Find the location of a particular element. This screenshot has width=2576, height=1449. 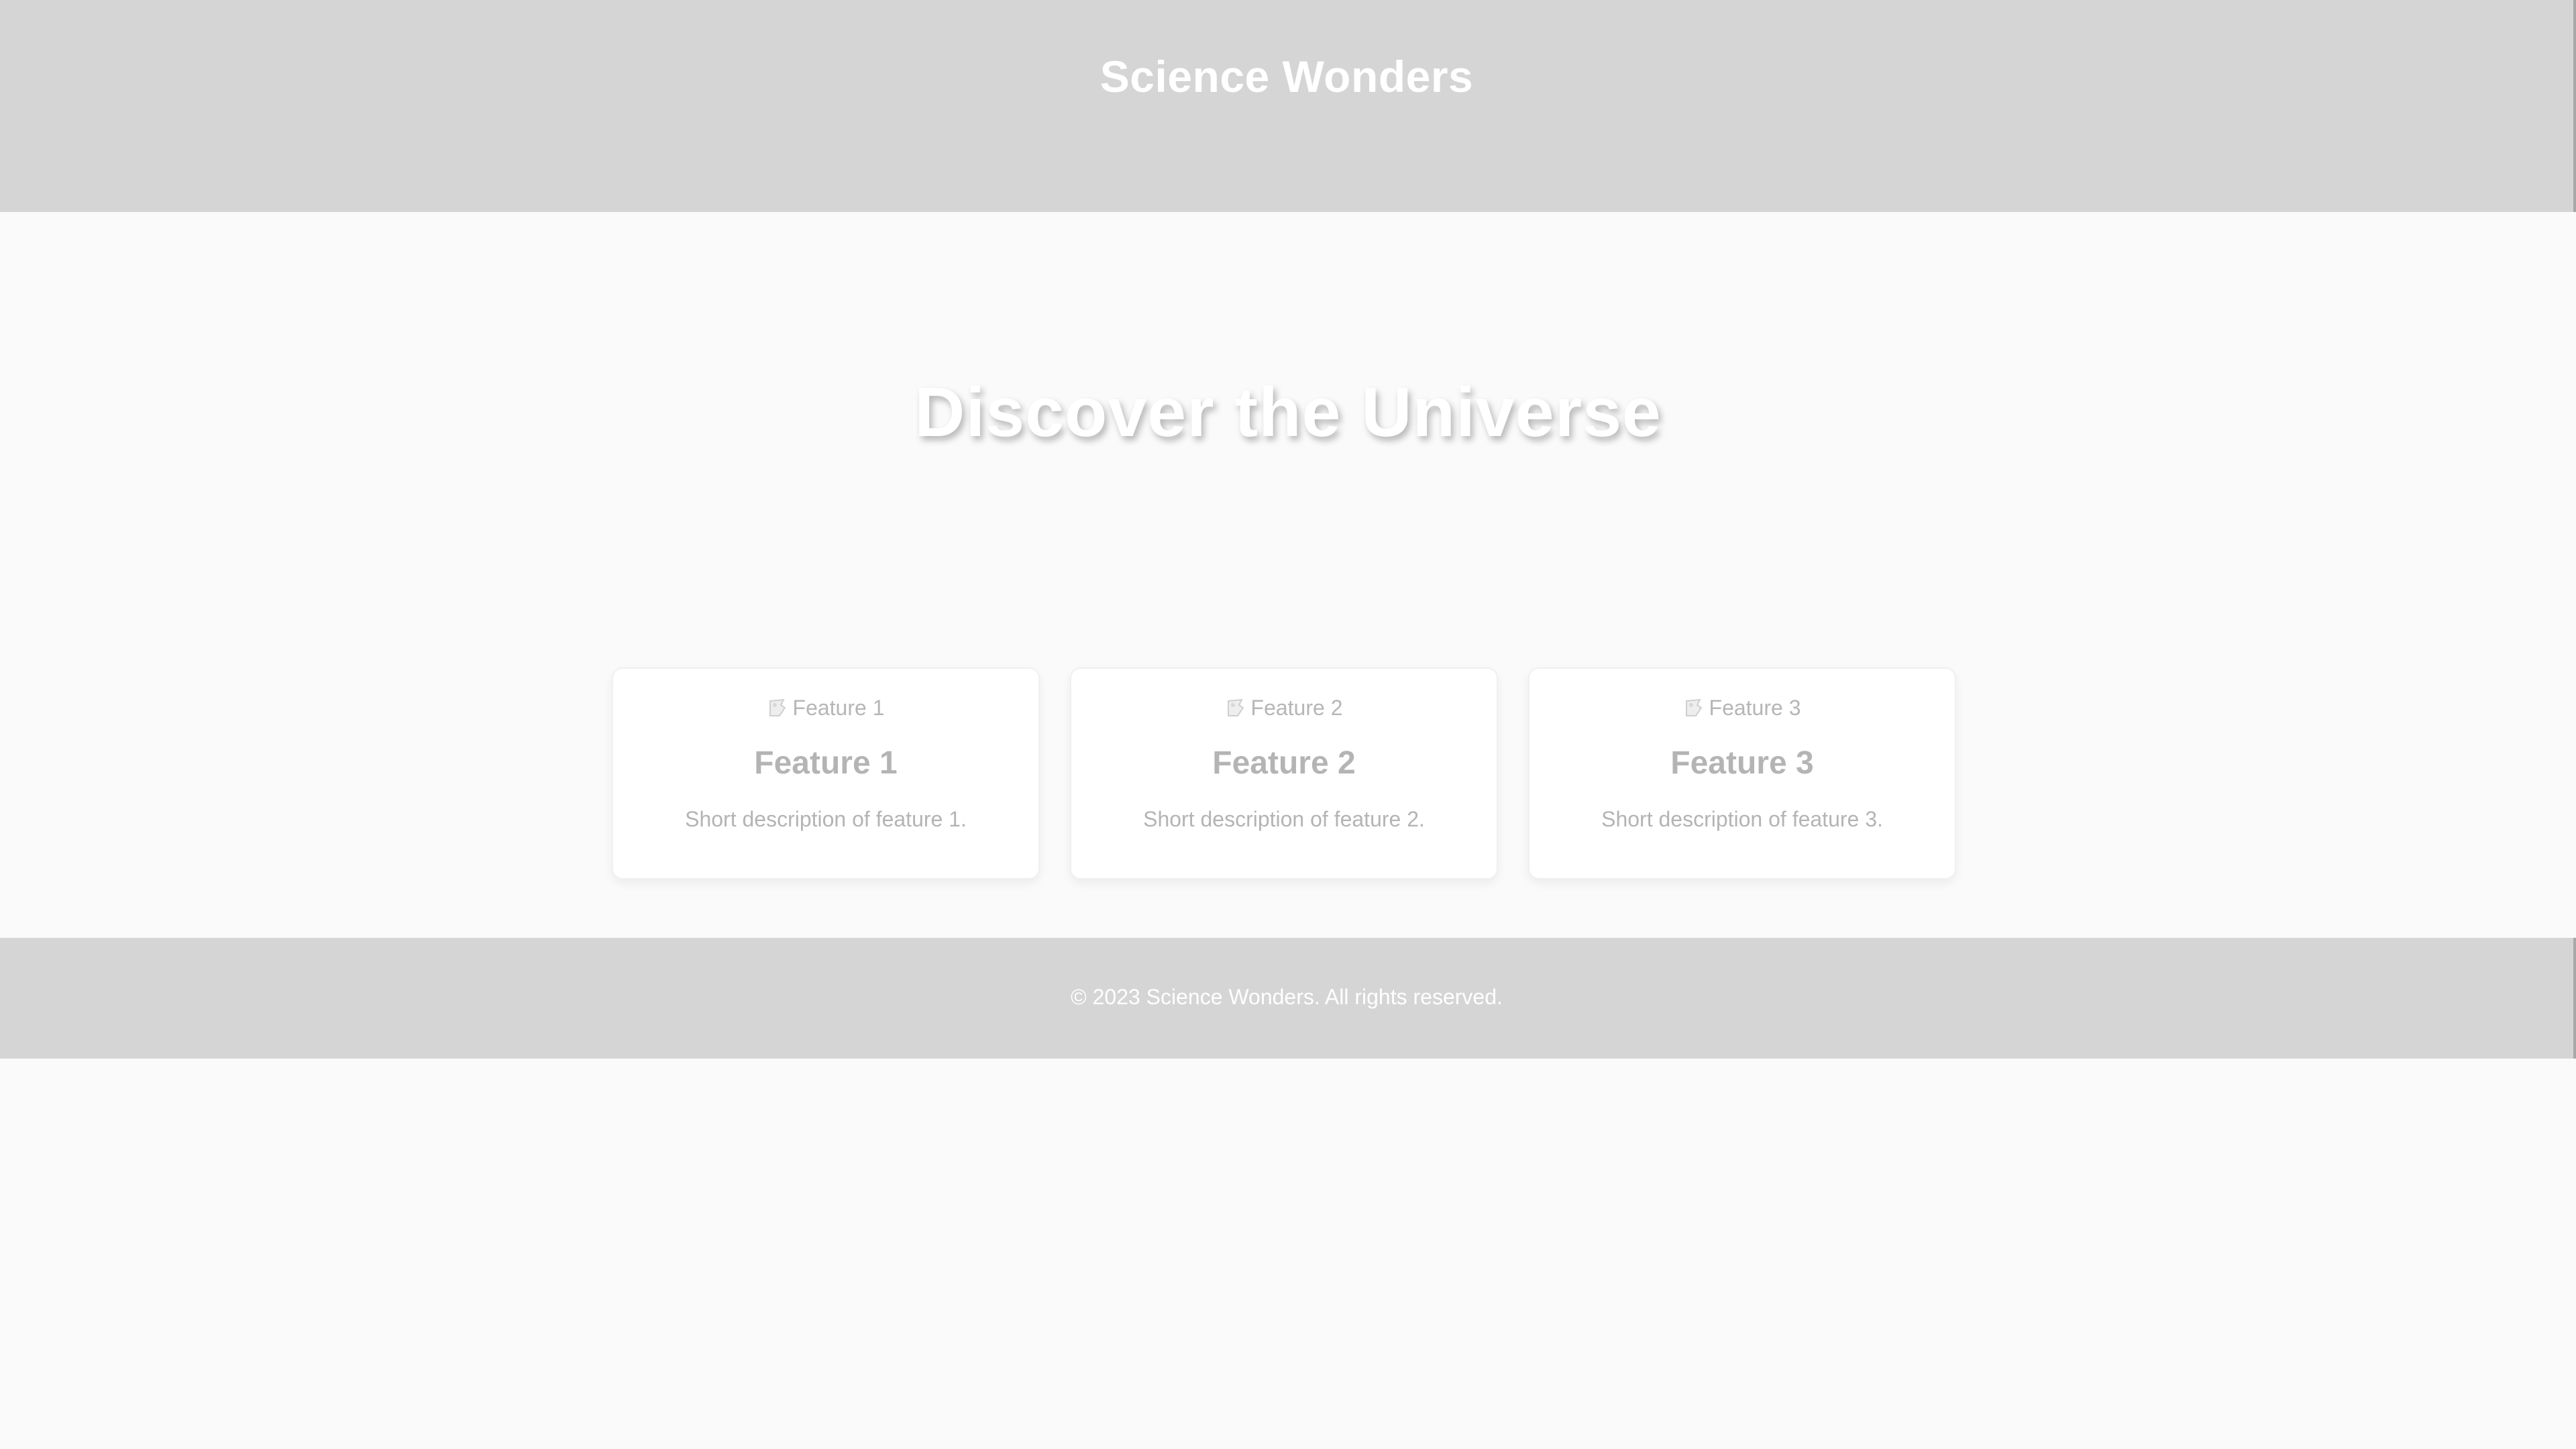

site-title: Science Wonders is located at coordinates (1286, 76).